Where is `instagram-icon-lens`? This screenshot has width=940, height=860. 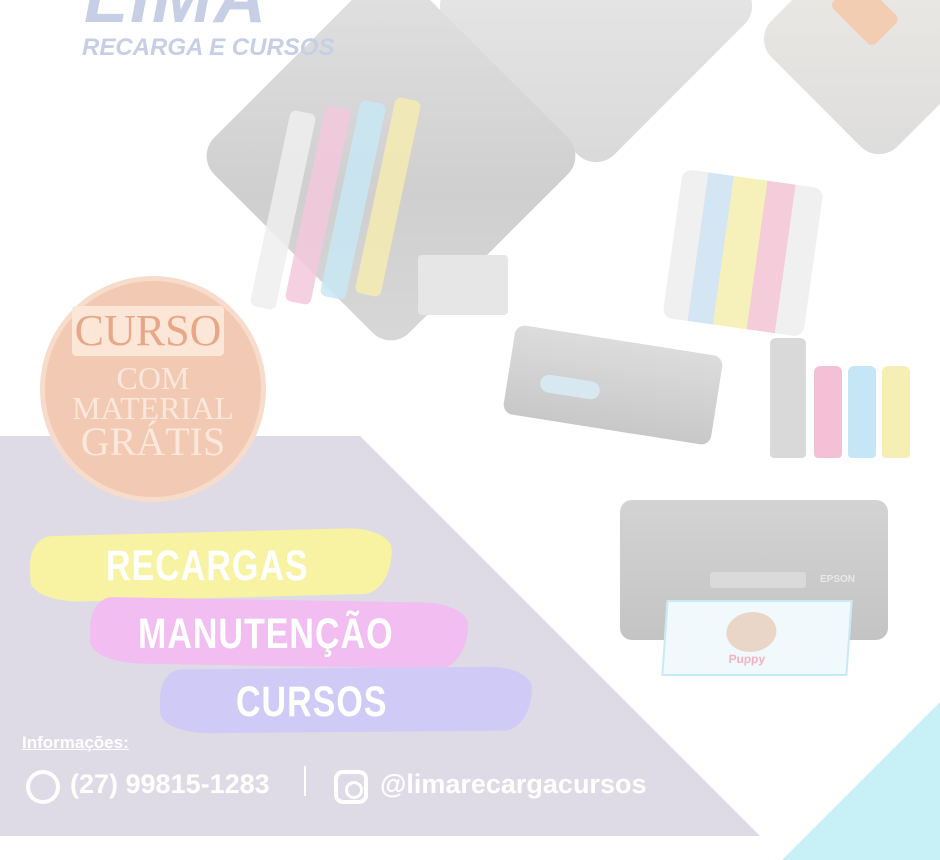
instagram-icon-lens is located at coordinates (354, 790).